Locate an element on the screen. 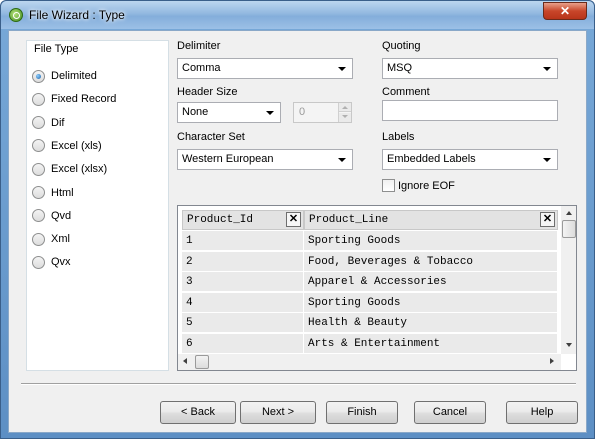  header-size-label: Header Size is located at coordinates (207, 92).